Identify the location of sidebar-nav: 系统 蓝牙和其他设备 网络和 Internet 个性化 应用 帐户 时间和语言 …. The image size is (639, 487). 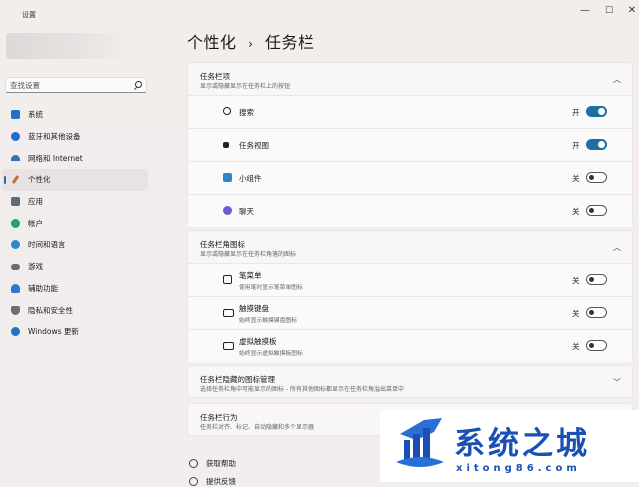
(75, 223).